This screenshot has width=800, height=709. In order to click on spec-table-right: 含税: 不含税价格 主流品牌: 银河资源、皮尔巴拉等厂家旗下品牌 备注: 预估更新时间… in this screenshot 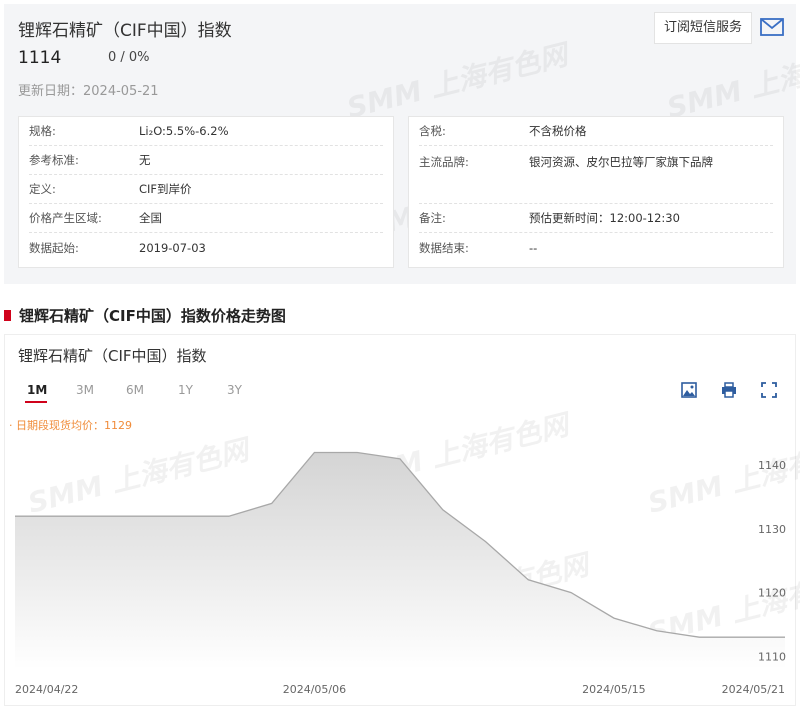, I will do `click(596, 192)`.